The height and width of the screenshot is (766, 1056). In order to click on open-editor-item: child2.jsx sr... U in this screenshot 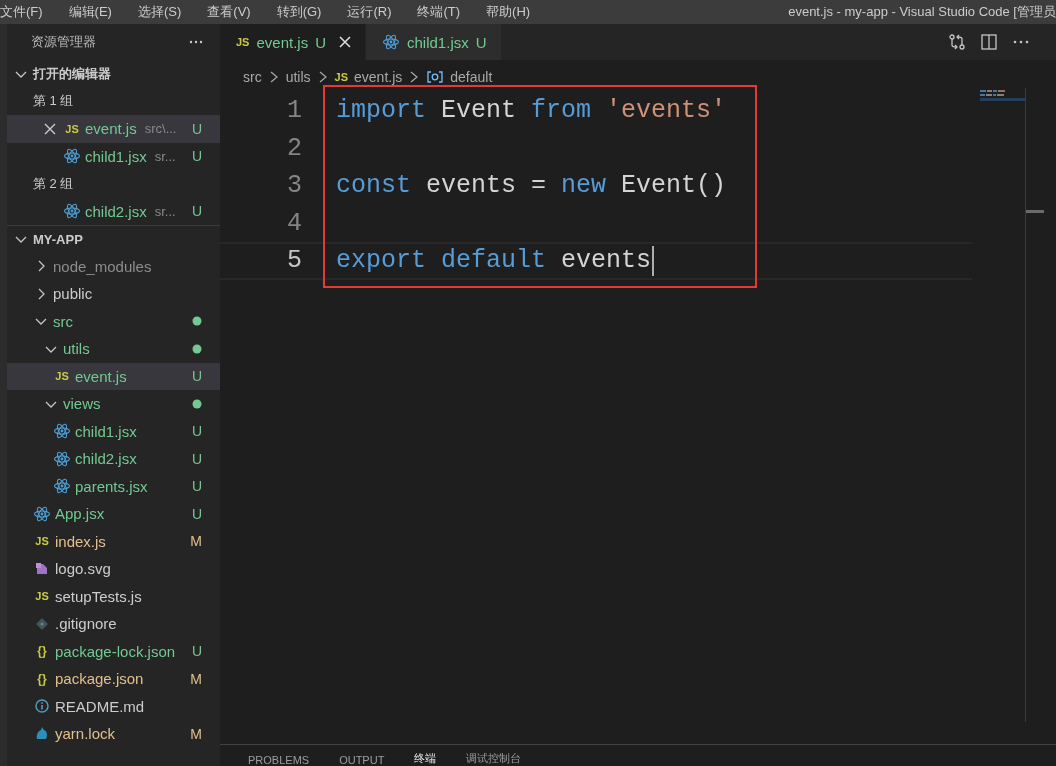, I will do `click(113, 211)`.